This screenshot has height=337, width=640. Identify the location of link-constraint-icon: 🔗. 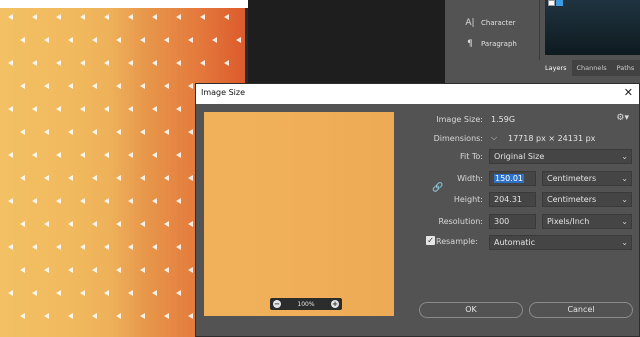
(437, 188).